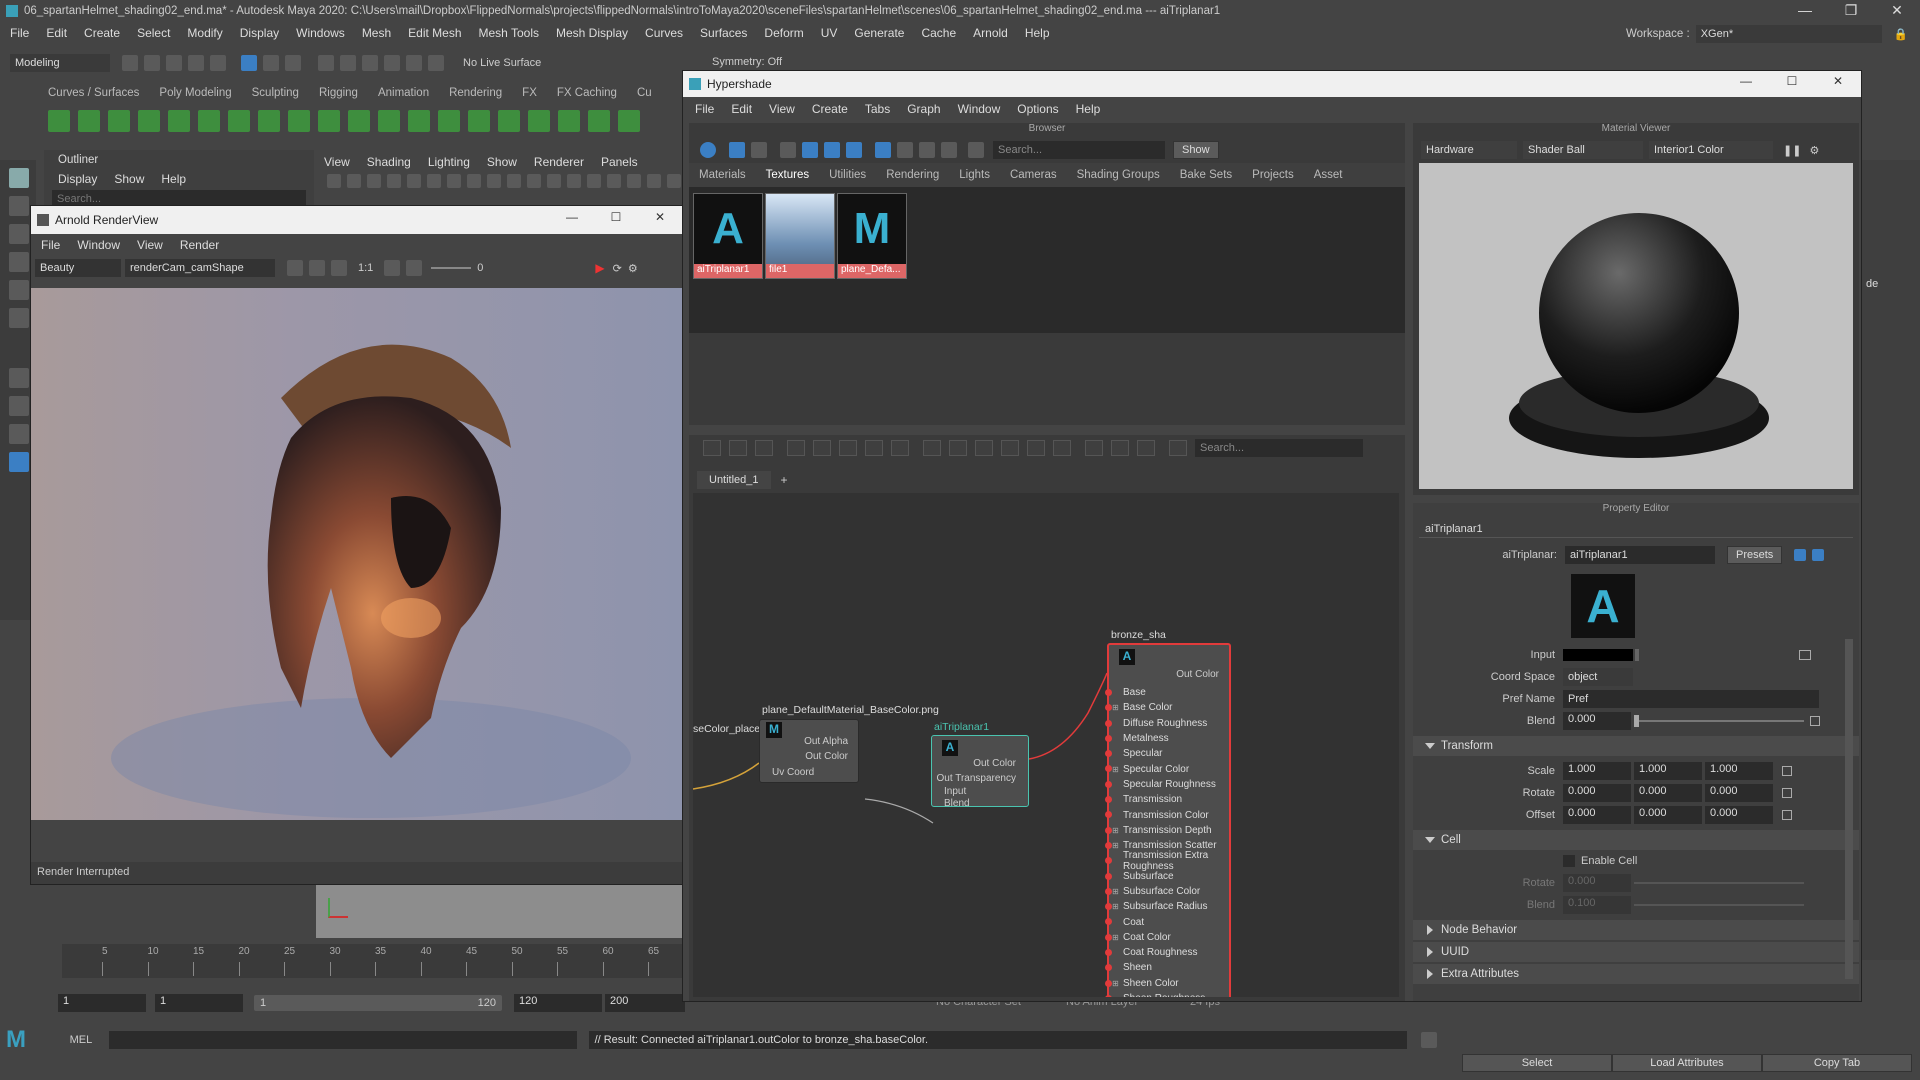 This screenshot has width=1920, height=1080. What do you see at coordinates (704, 109) in the screenshot?
I see `hypershade-menu-item: File` at bounding box center [704, 109].